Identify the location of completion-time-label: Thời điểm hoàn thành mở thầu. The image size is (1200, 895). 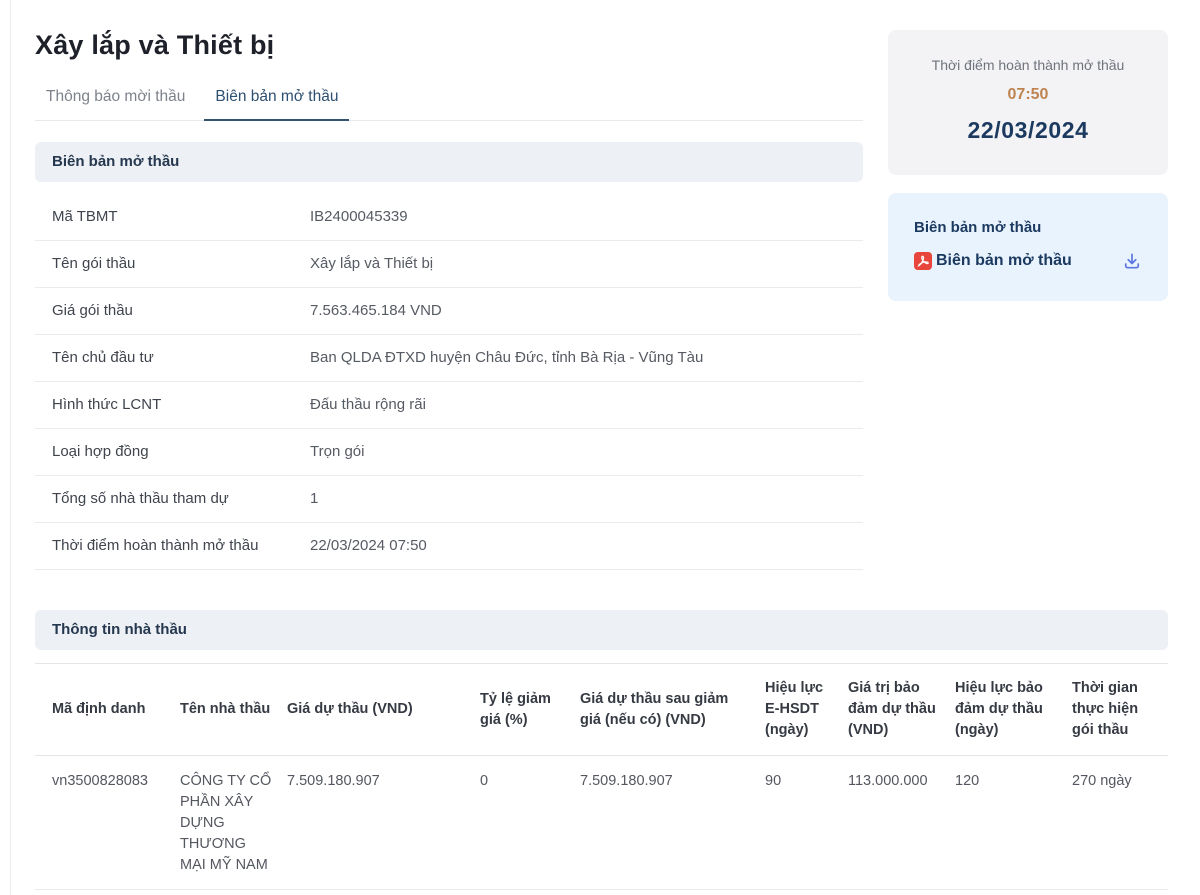
(1028, 65).